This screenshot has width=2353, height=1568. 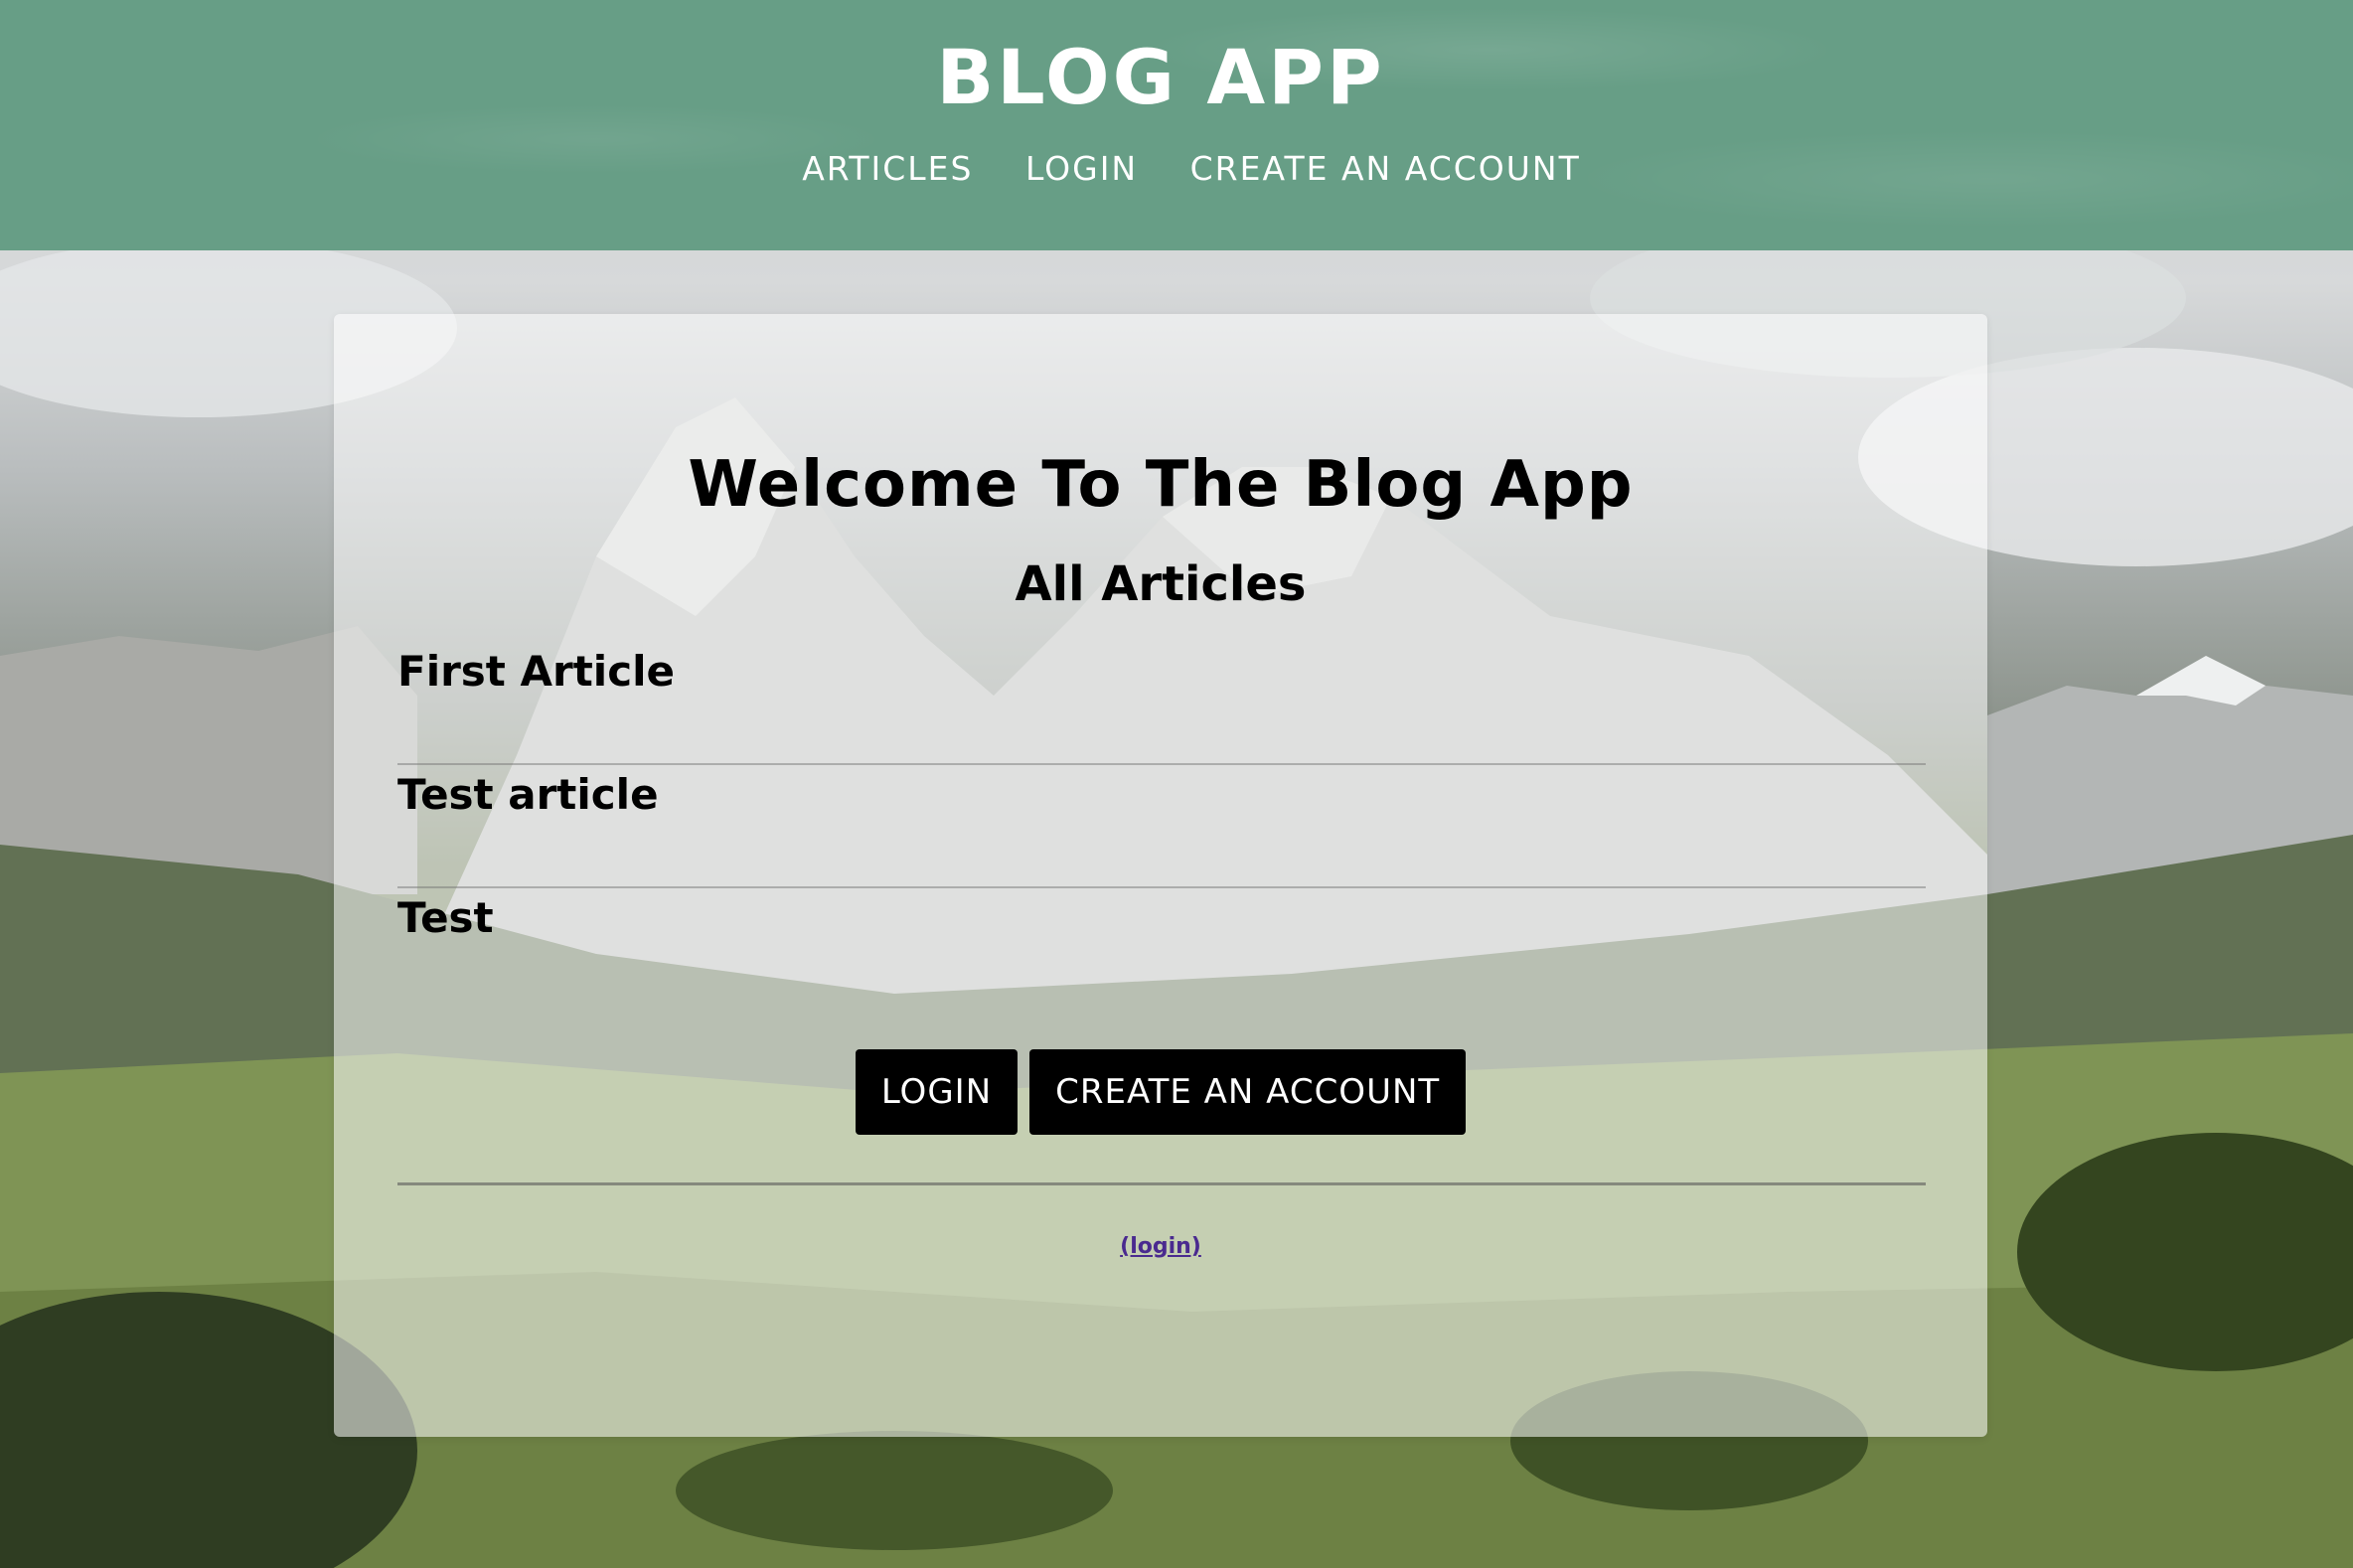 What do you see at coordinates (1161, 1184) in the screenshot?
I see `divider` at bounding box center [1161, 1184].